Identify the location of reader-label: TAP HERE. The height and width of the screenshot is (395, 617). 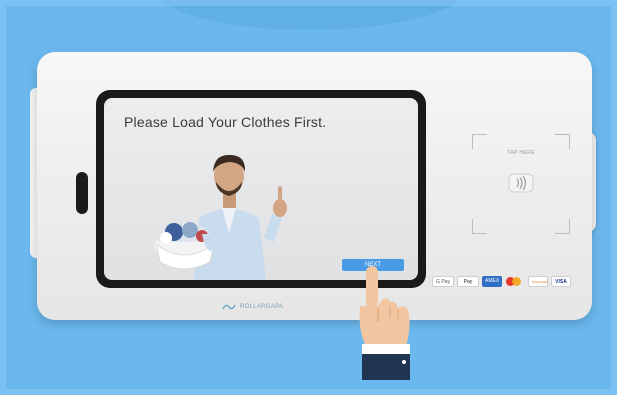
(521, 153).